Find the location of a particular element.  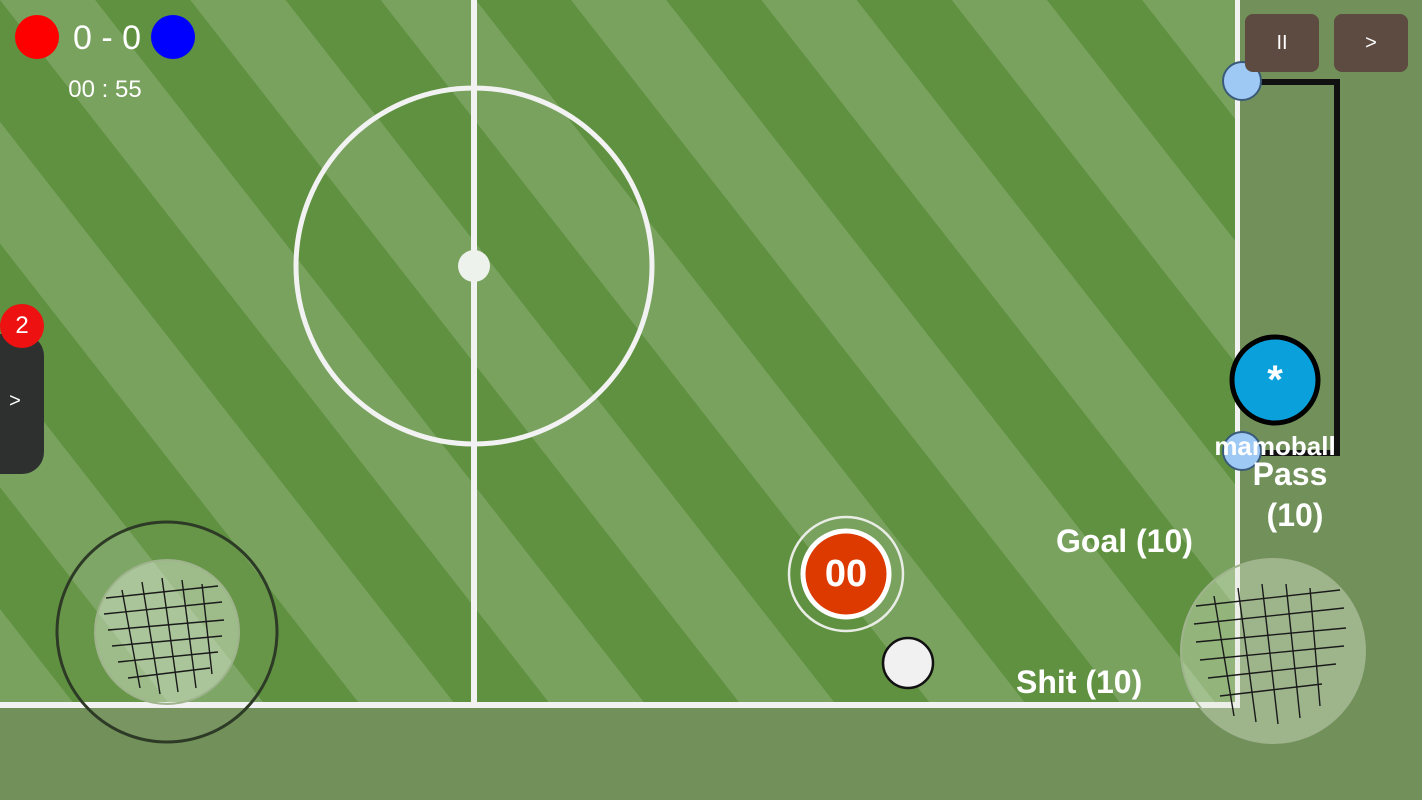

pass-power-label: (10) is located at coordinates (1295, 515).